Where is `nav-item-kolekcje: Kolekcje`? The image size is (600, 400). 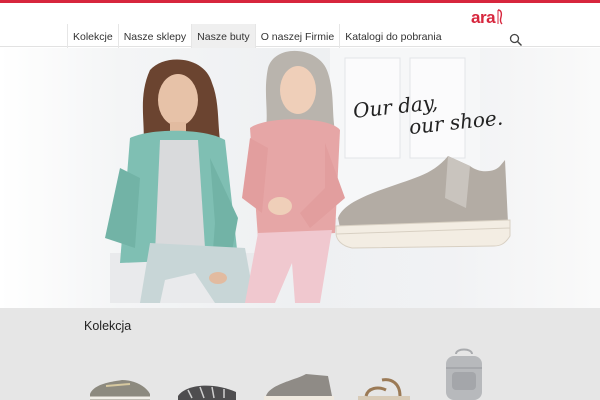
nav-item-kolekcje: Kolekcje is located at coordinates (92, 37).